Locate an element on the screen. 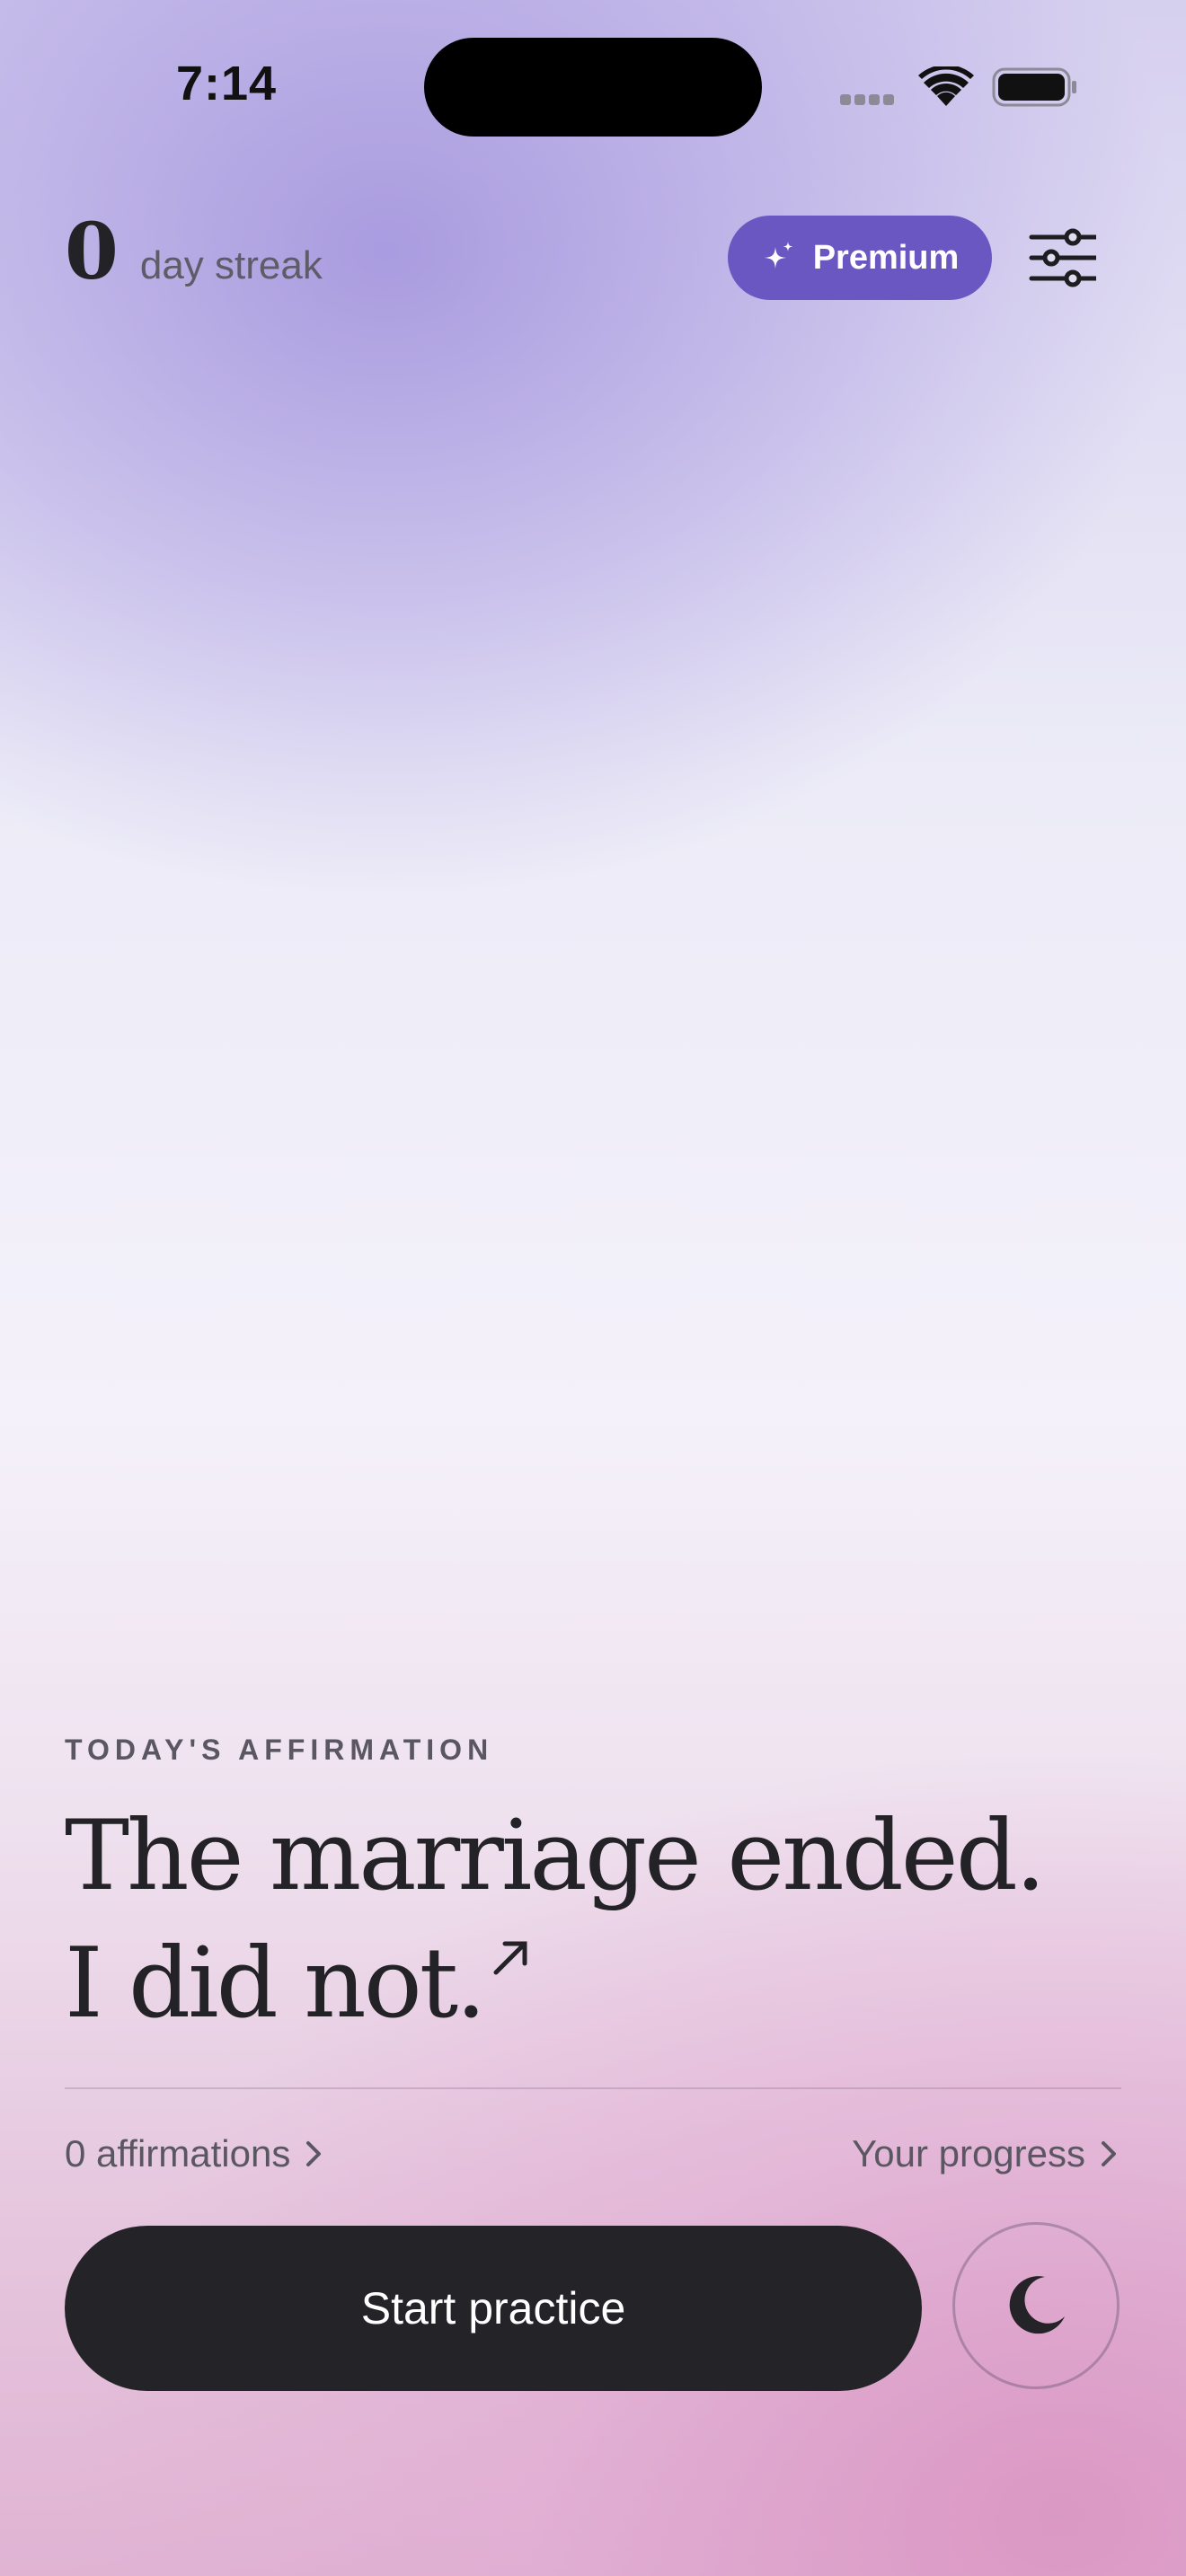 The height and width of the screenshot is (2576, 1186). divider is located at coordinates (593, 2088).